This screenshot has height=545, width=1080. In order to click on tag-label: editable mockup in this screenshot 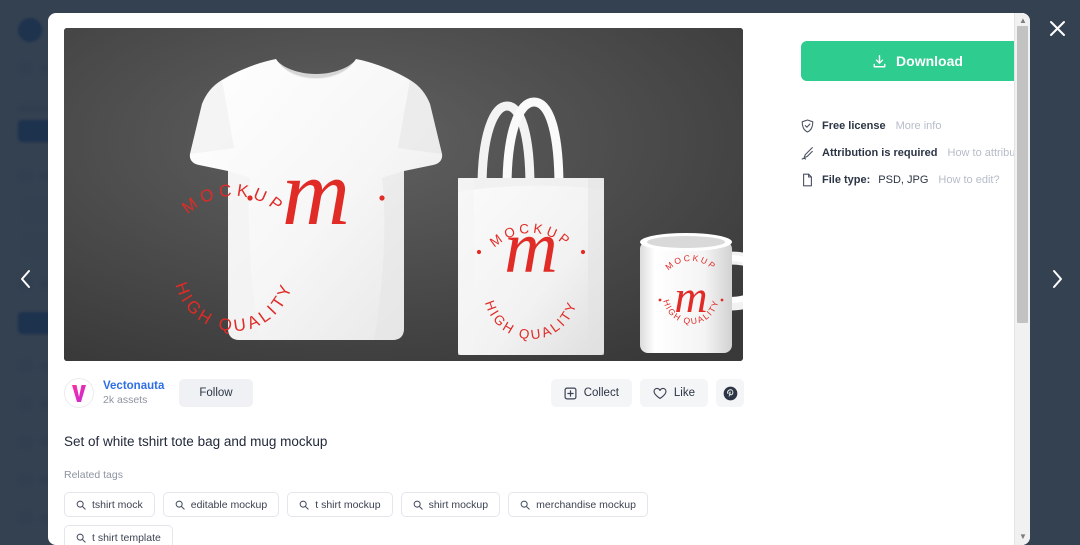, I will do `click(229, 504)`.